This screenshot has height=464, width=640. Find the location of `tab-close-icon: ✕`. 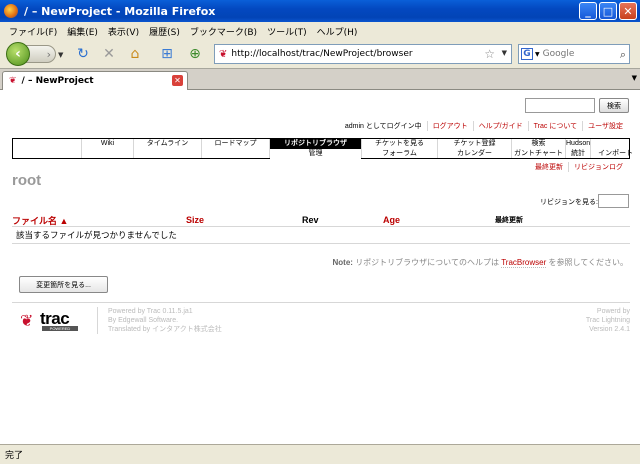

tab-close-icon: ✕ is located at coordinates (177, 80).